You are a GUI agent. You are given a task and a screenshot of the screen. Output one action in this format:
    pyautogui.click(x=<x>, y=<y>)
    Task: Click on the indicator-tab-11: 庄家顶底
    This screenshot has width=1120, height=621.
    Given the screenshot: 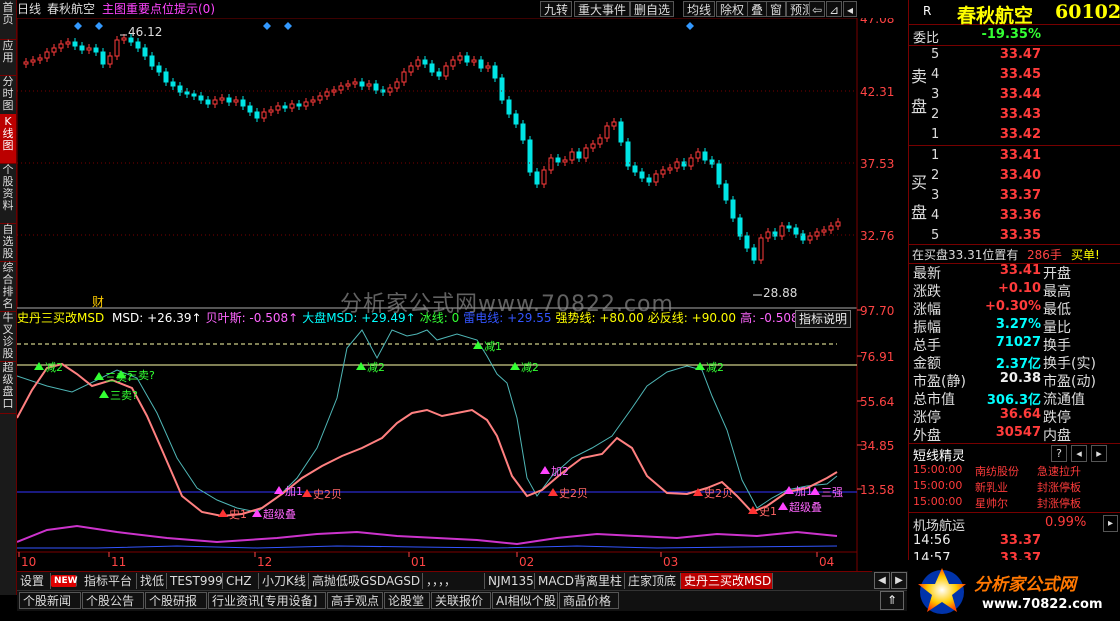 What is the action you would take?
    pyautogui.click(x=653, y=581)
    